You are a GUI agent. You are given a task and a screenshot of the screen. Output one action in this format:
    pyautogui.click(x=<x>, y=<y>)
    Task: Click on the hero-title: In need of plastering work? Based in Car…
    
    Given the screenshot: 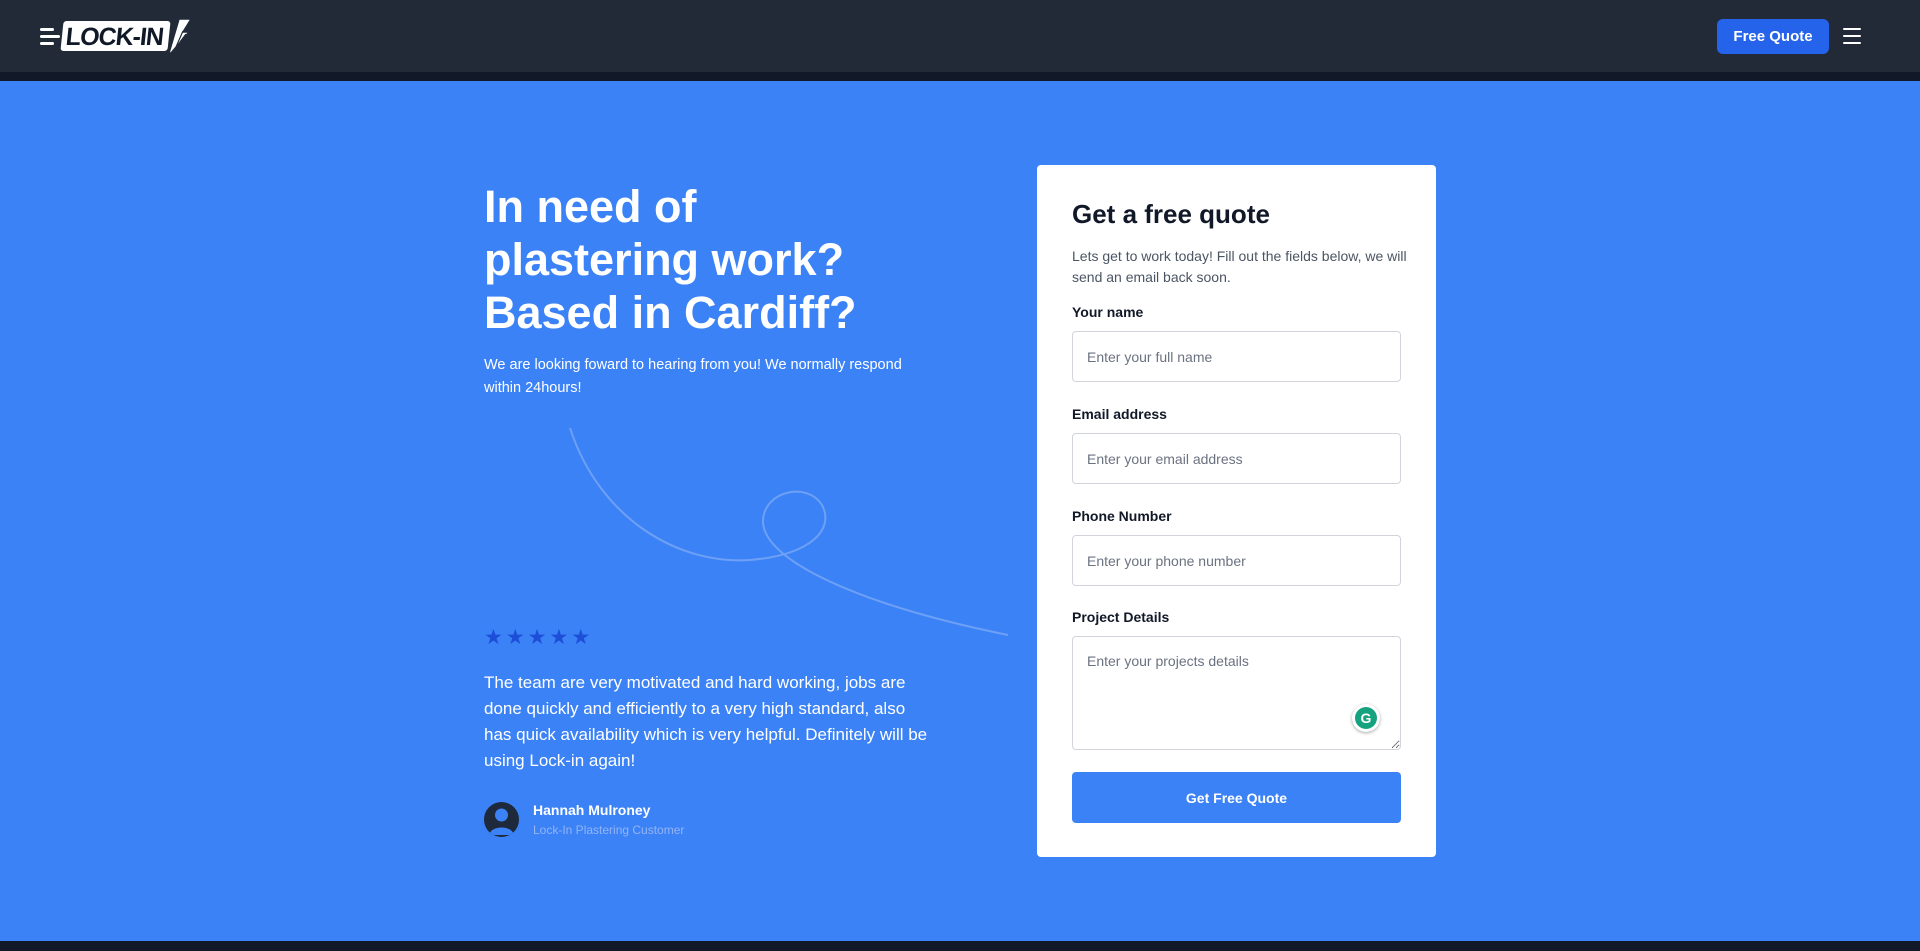 What is the action you would take?
    pyautogui.click(x=670, y=259)
    